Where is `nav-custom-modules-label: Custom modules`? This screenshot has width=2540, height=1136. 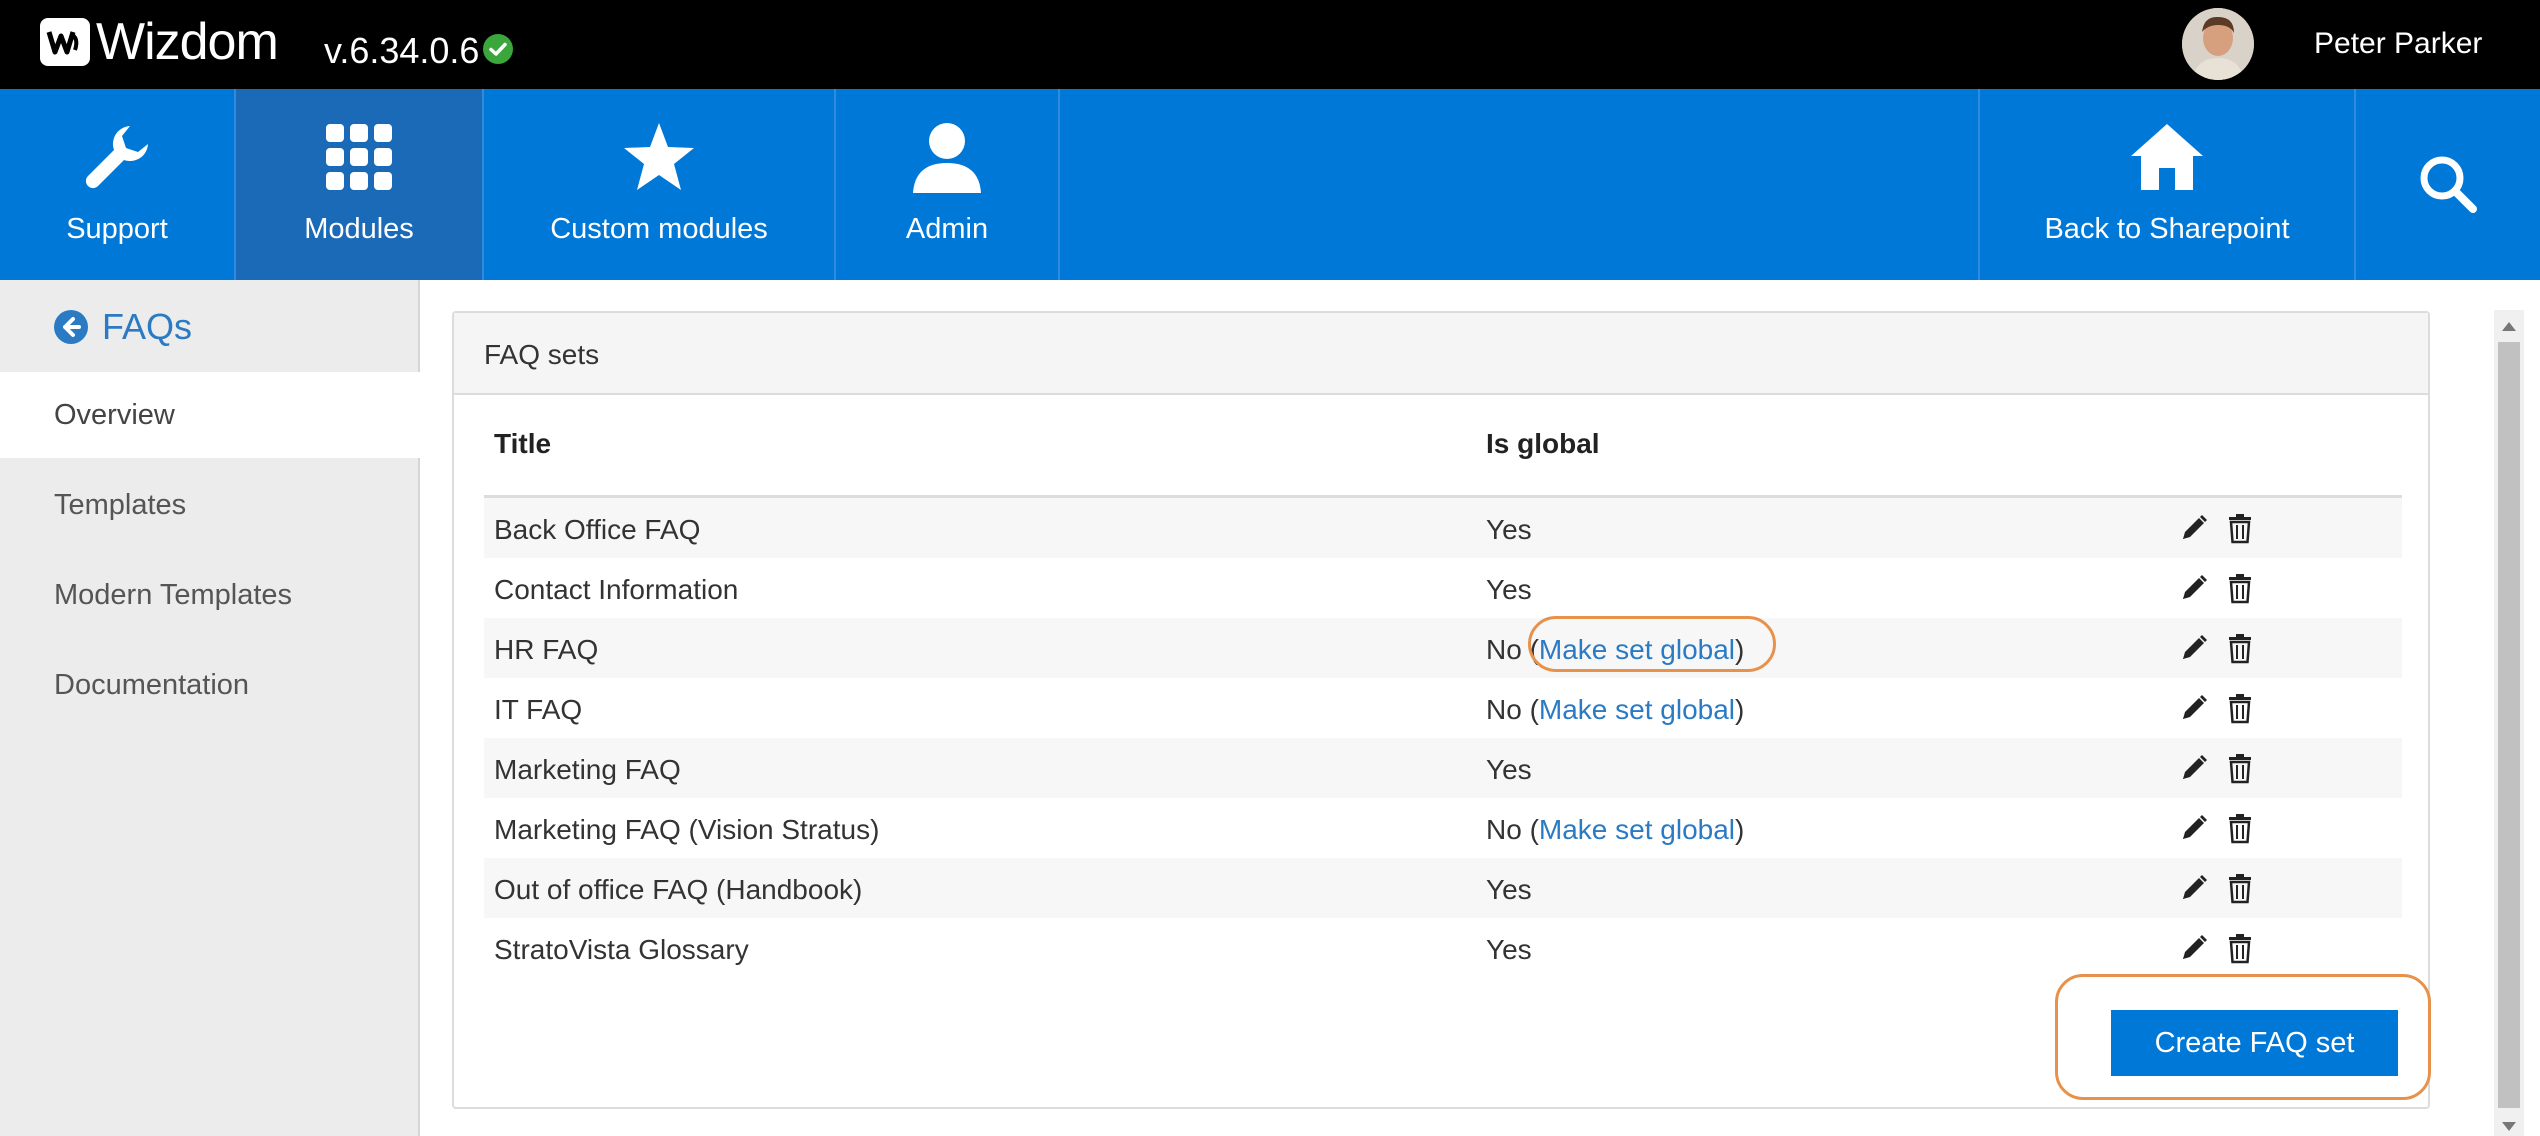 nav-custom-modules-label: Custom modules is located at coordinates (659, 229).